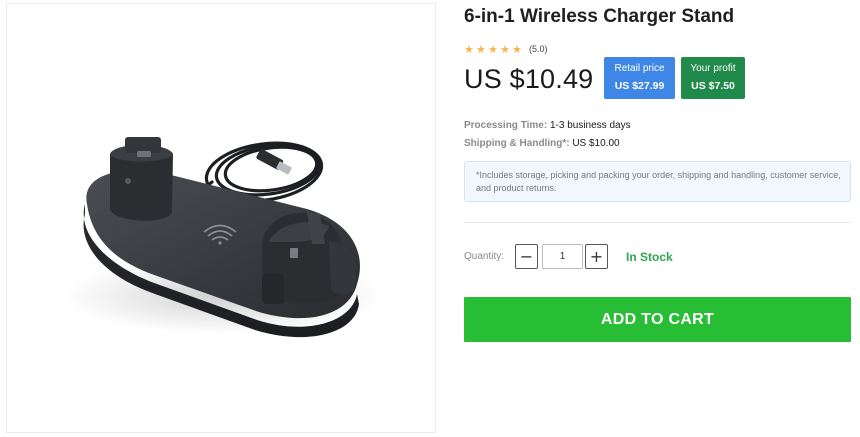  Describe the element at coordinates (538, 49) in the screenshot. I see `rating-value: (5.0)` at that location.